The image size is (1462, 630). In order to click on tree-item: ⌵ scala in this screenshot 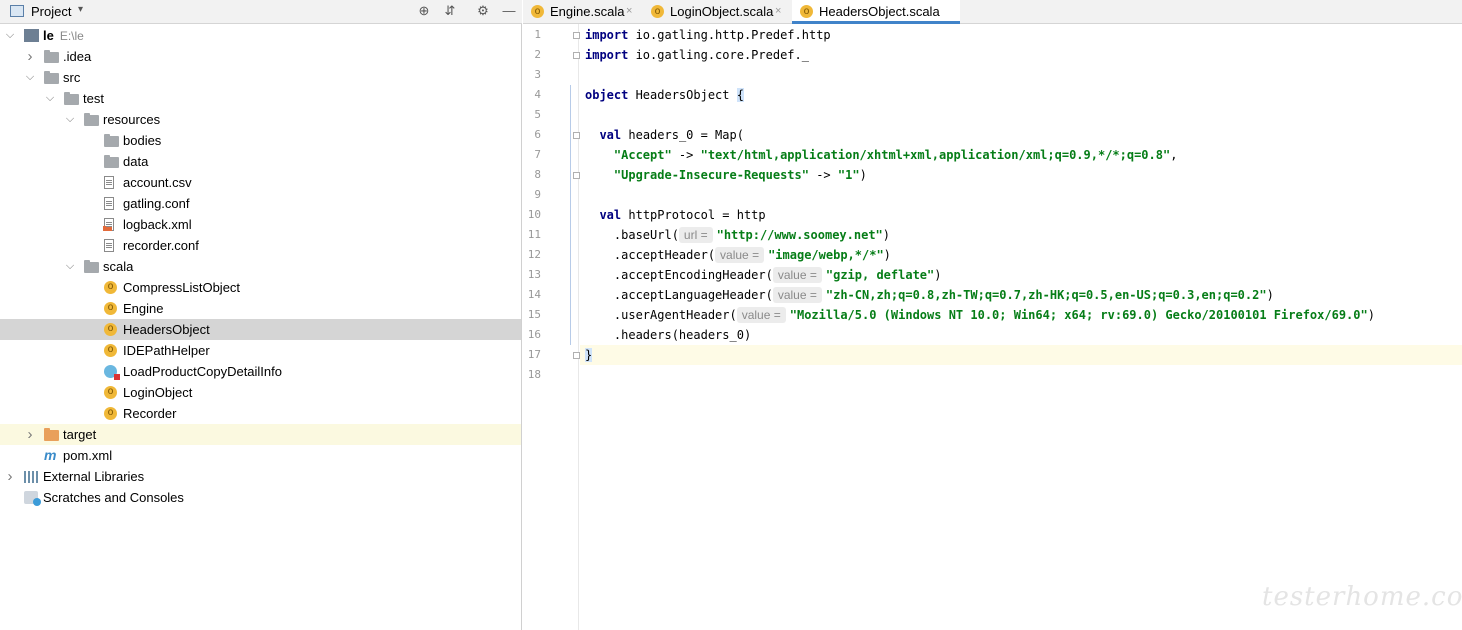, I will do `click(260, 266)`.